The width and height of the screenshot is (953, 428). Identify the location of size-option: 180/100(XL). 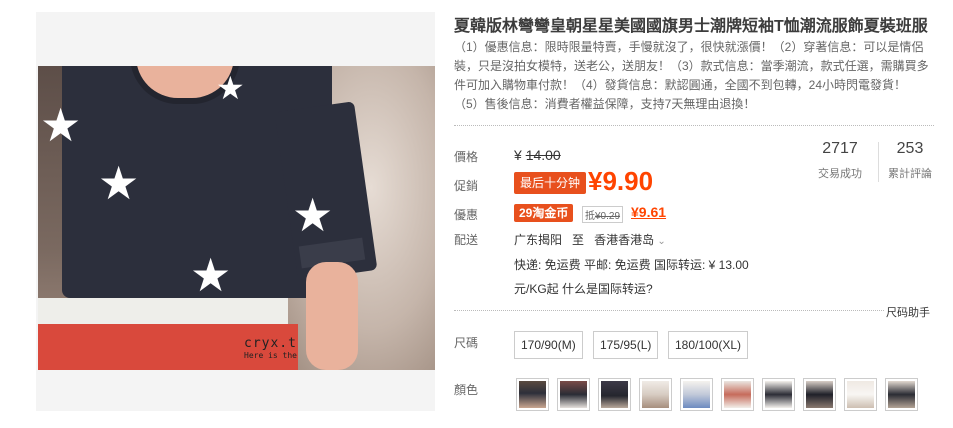
(708, 345).